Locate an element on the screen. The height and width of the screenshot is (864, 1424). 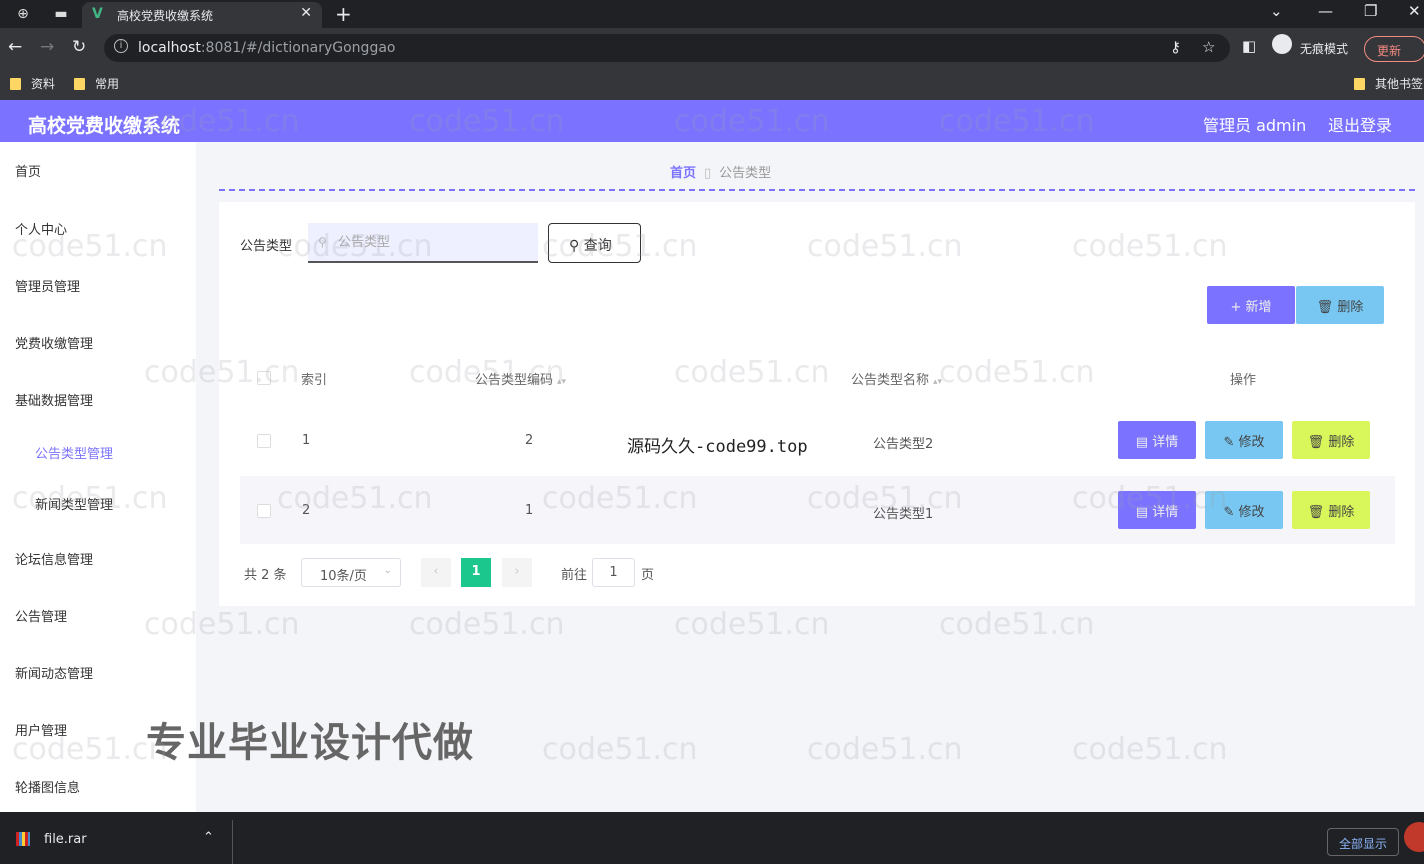
sidebar-item-notice-type: 公告类型管理 is located at coordinates (74, 452).